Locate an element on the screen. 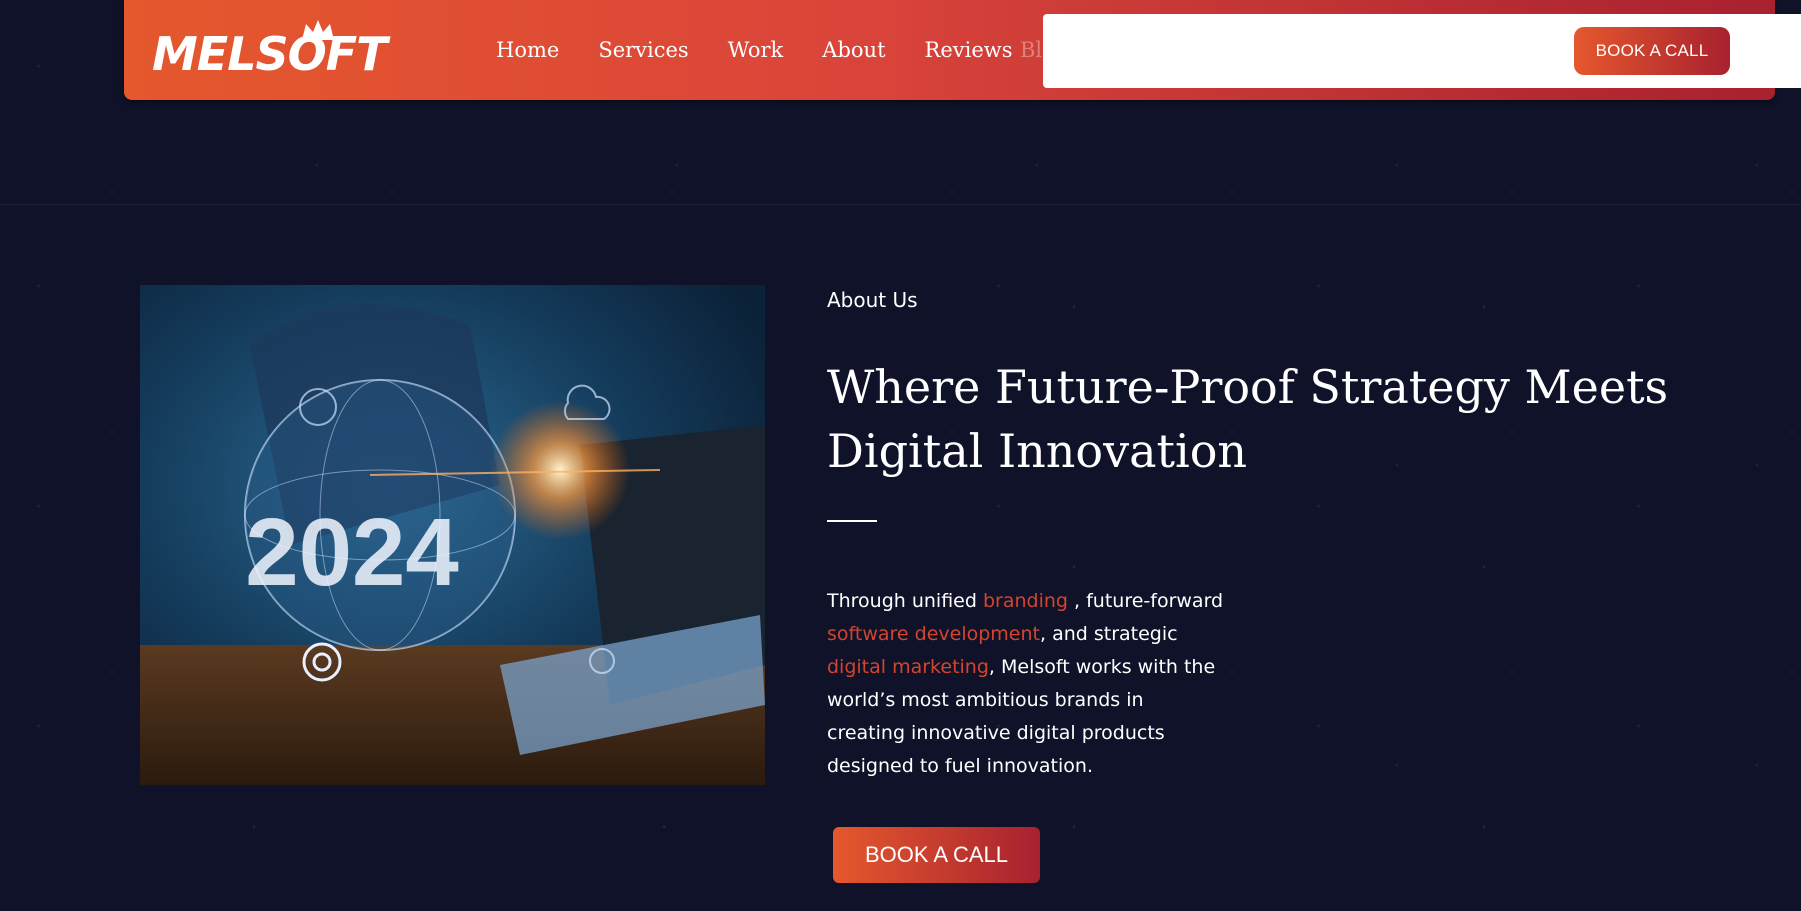 The height and width of the screenshot is (911, 1801). melsoft-logo: MELSOFT is located at coordinates (270, 50).